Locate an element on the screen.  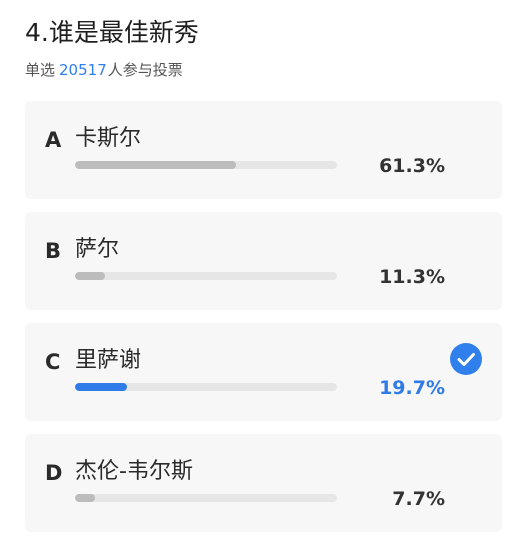
option-letter: A is located at coordinates (53, 140).